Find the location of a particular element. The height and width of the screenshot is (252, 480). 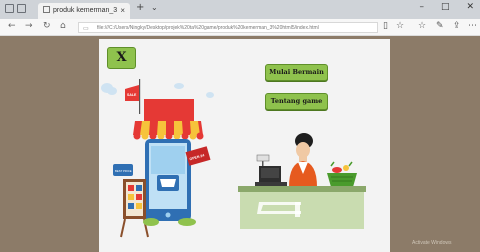

new-tab-button: + is located at coordinates (140, 7).